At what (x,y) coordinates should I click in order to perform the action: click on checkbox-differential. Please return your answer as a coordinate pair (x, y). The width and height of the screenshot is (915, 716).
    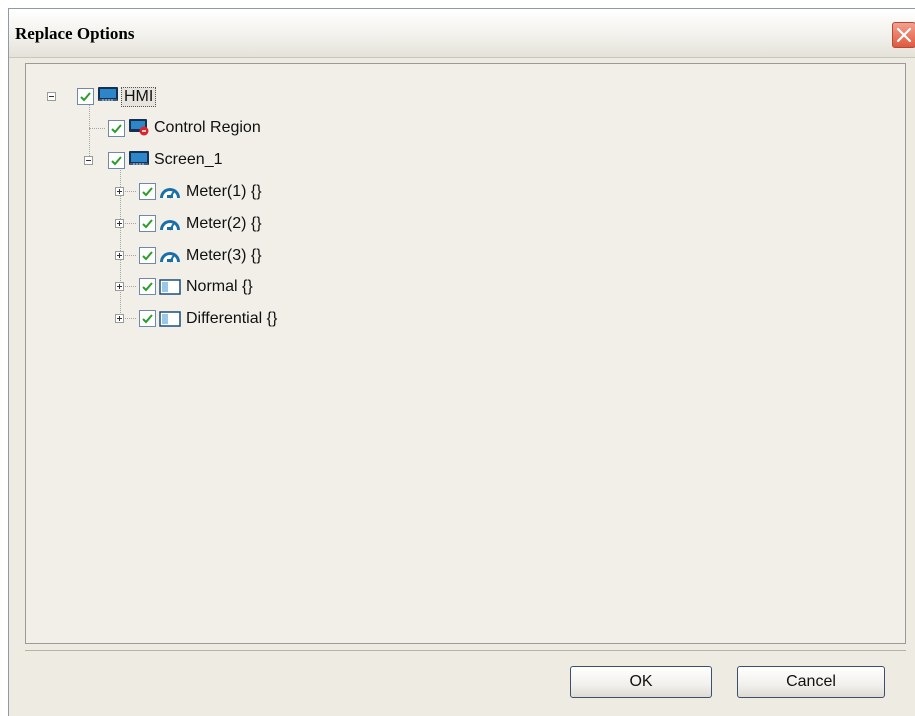
    Looking at the image, I should click on (147, 318).